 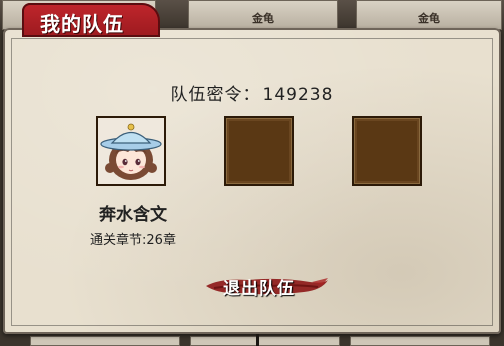 I want to click on quit-team-label: 退出队伍, so click(x=259, y=289).